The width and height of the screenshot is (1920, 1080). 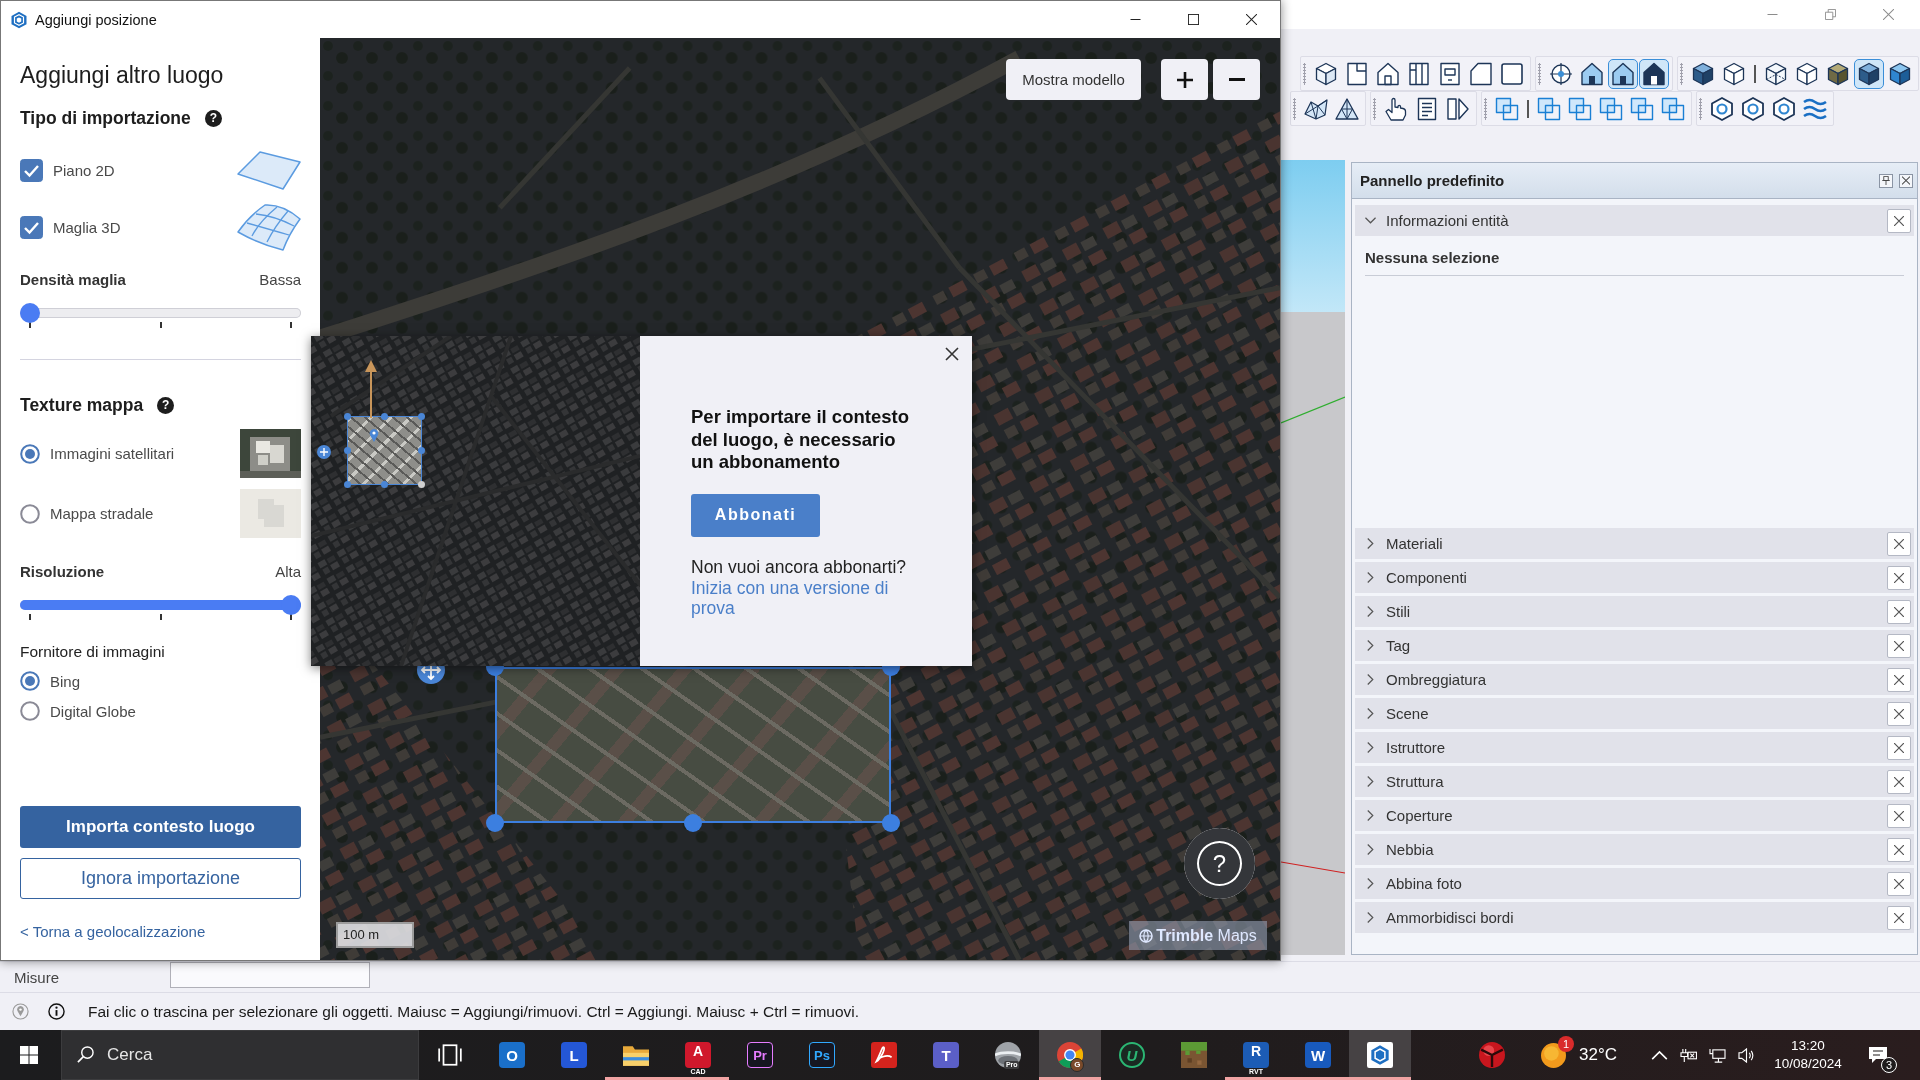 What do you see at coordinates (1580, 108) in the screenshot?
I see `squares-icon` at bounding box center [1580, 108].